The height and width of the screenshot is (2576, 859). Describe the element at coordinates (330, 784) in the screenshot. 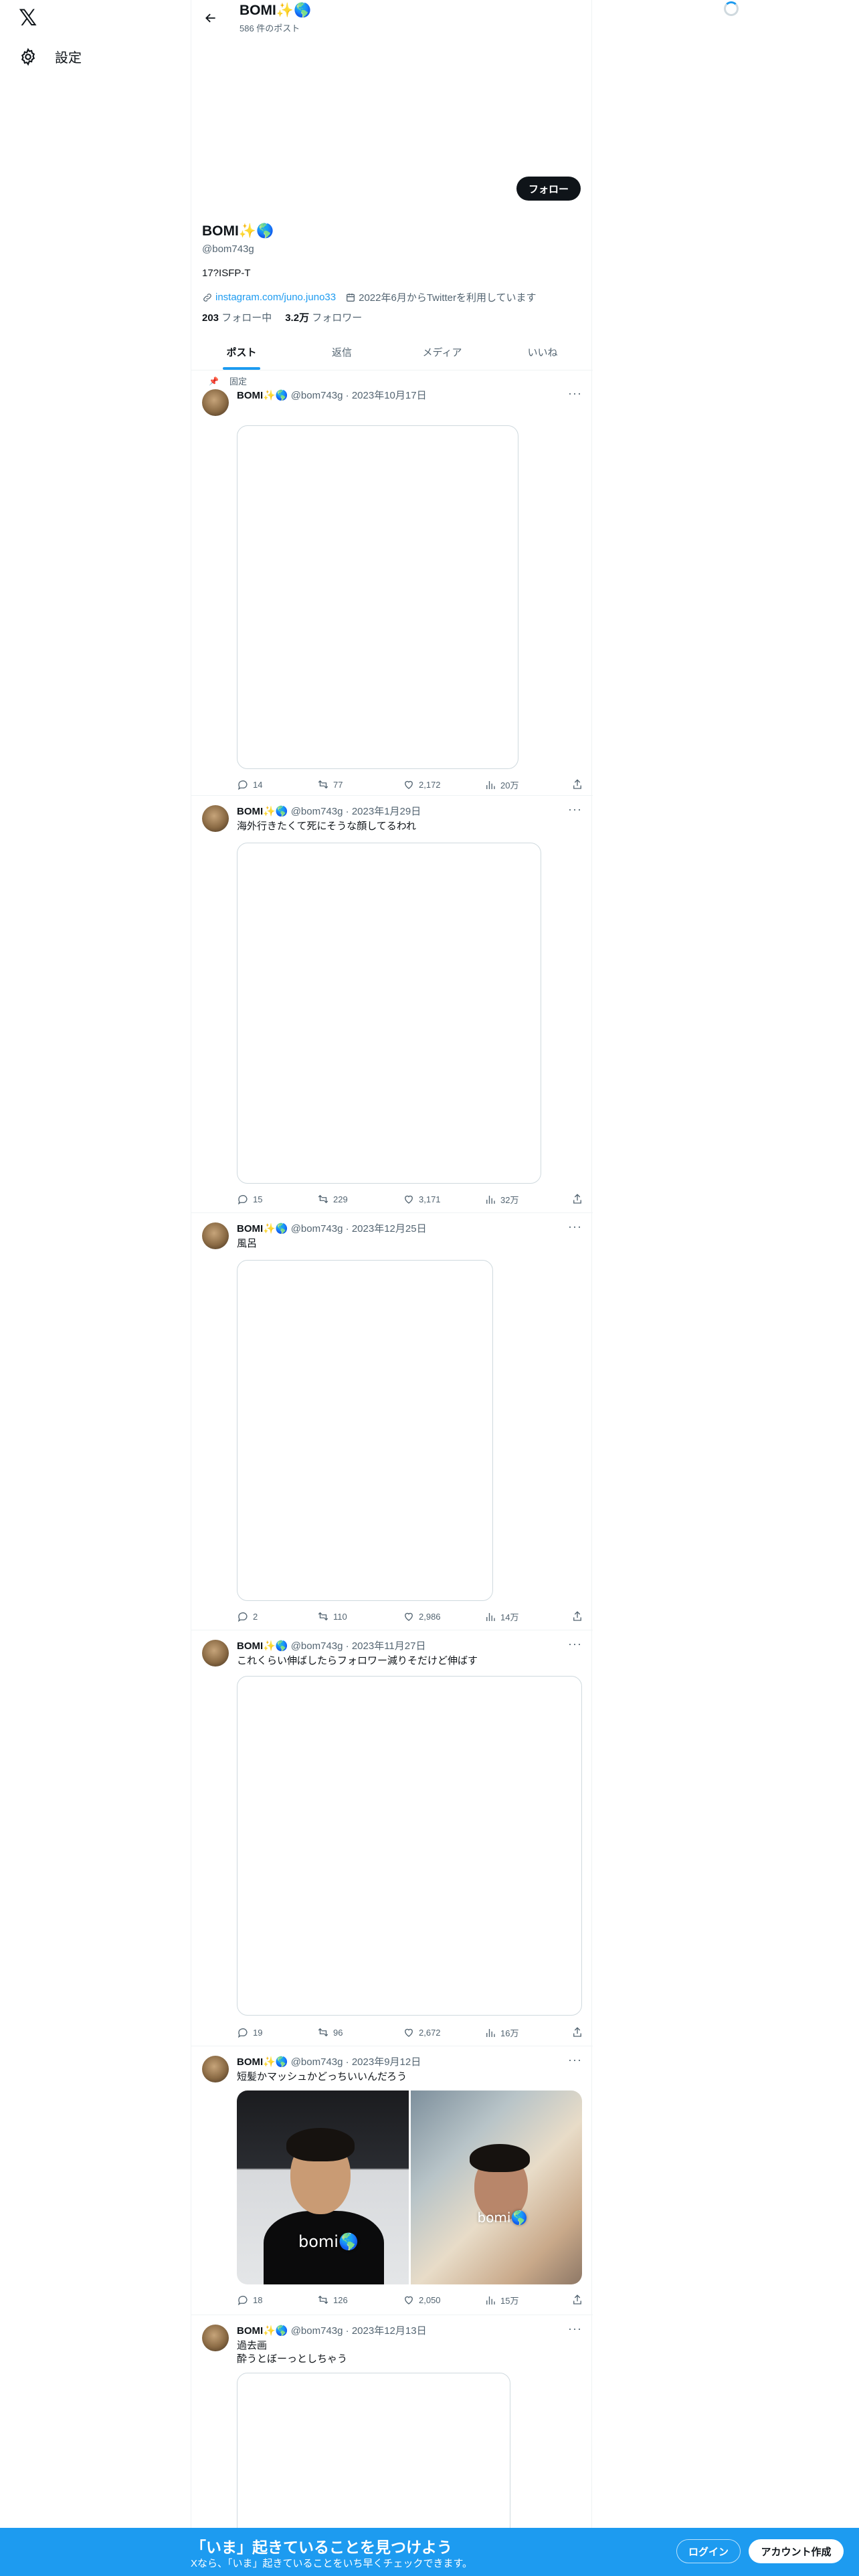

I see `repost-button: 77` at that location.